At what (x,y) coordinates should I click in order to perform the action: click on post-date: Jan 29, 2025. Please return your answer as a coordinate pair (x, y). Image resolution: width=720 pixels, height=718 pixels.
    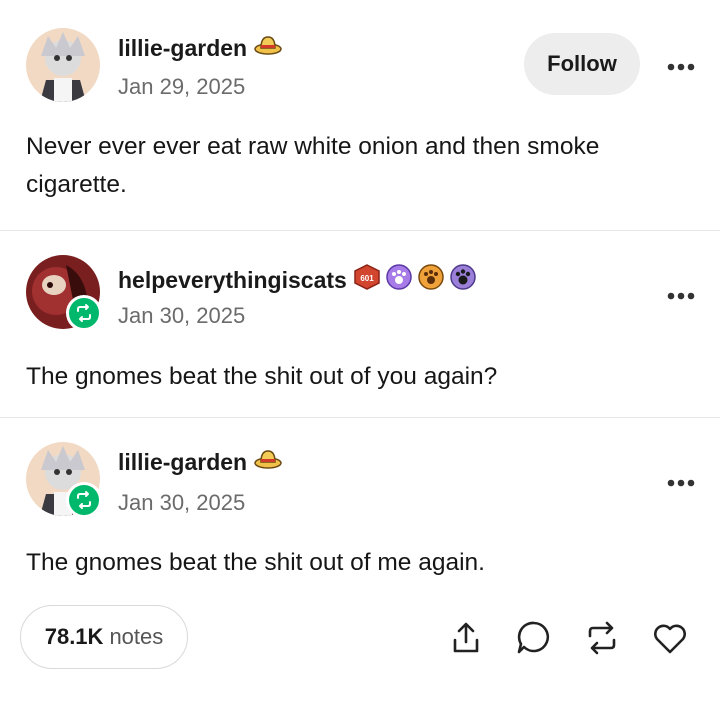
    Looking at the image, I should click on (182, 86).